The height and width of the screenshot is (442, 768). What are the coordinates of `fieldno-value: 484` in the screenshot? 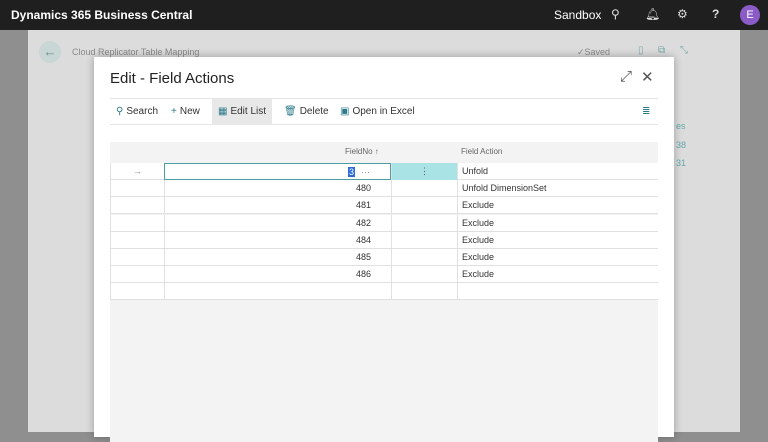 It's located at (363, 239).